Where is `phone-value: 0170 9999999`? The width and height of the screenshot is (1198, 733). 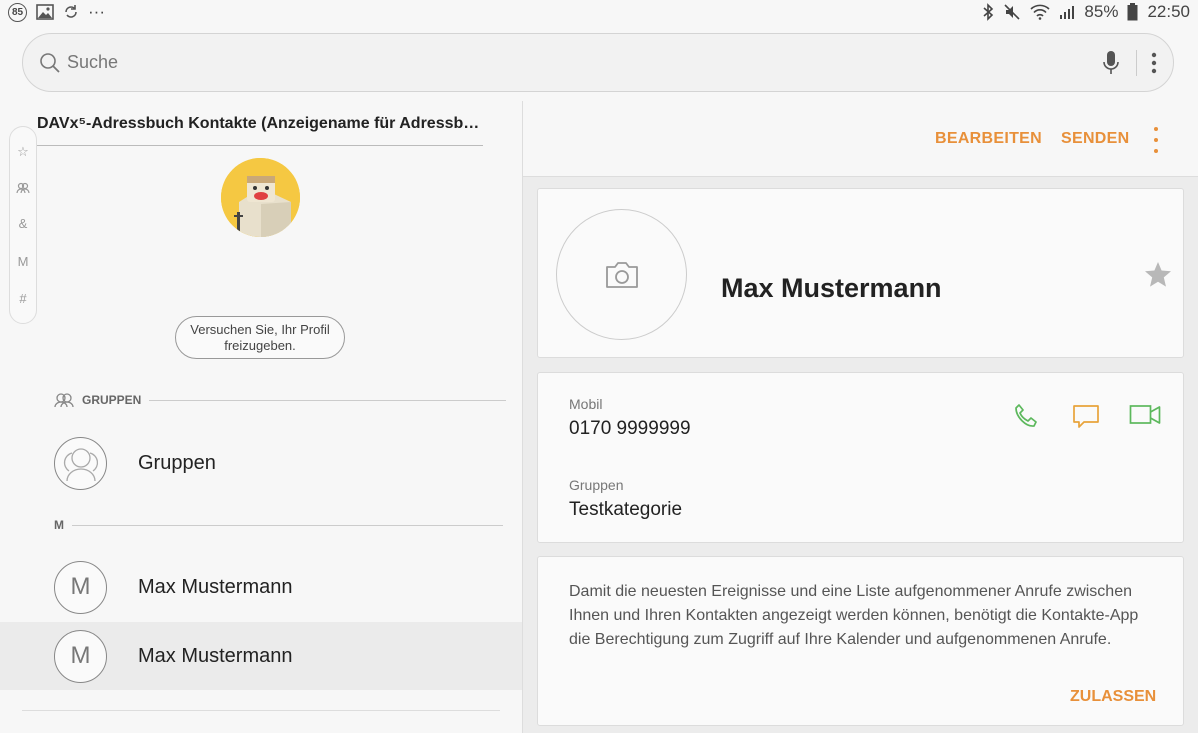
phone-value: 0170 9999999 is located at coordinates (630, 429).